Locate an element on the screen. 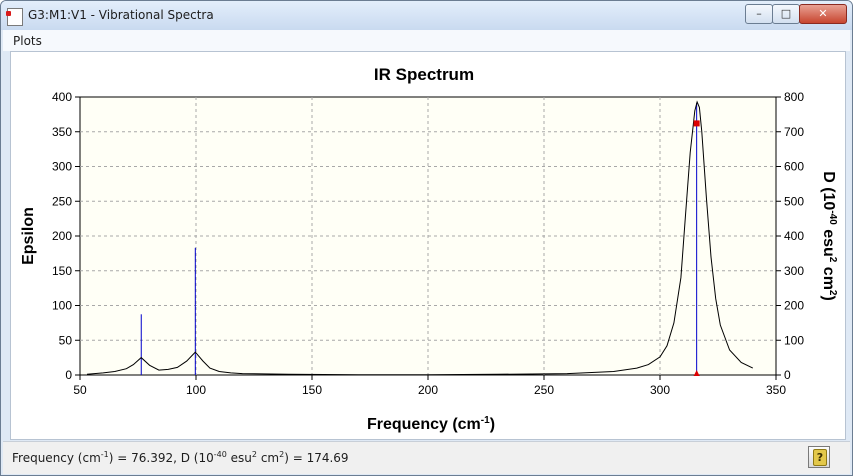 This screenshot has width=853, height=476. left-tick-label: 300 is located at coordinates (62, 167).